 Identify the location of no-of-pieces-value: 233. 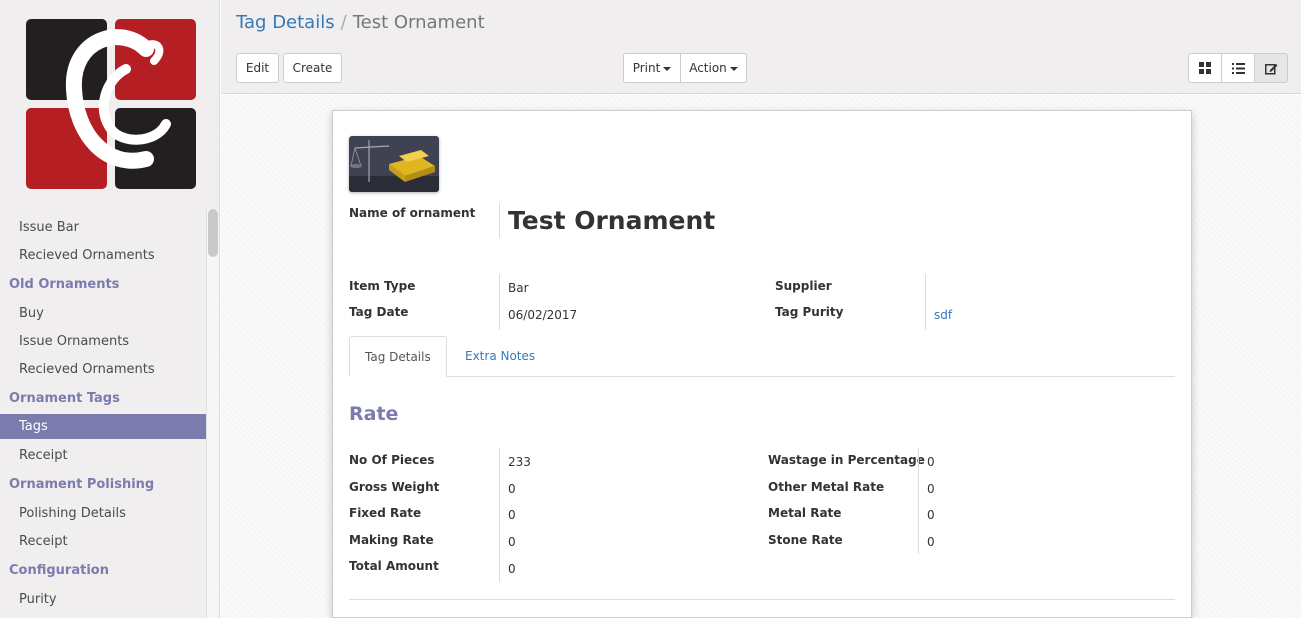
(519, 462).